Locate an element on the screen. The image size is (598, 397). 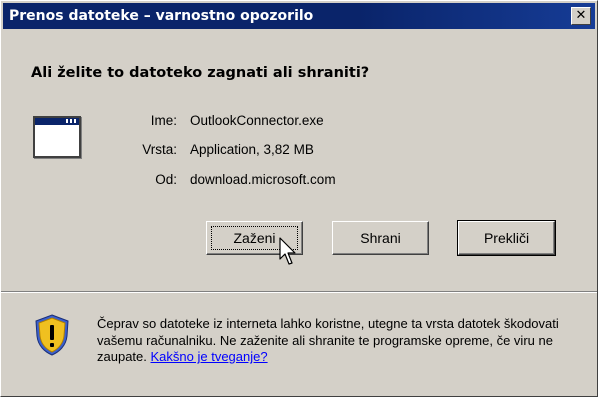
name-label: Ime: is located at coordinates (163, 120).